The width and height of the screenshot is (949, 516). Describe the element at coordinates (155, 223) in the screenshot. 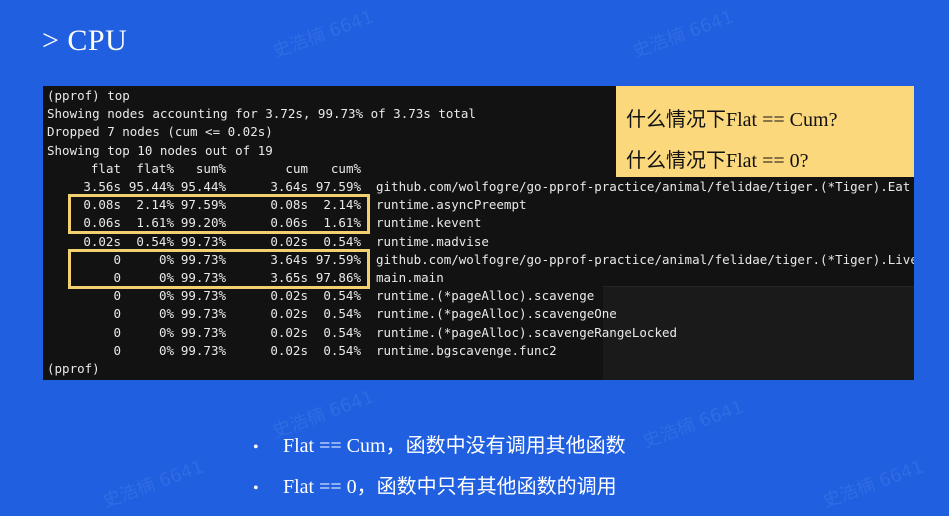

I see `col-flat-pct: 1.61%` at that location.